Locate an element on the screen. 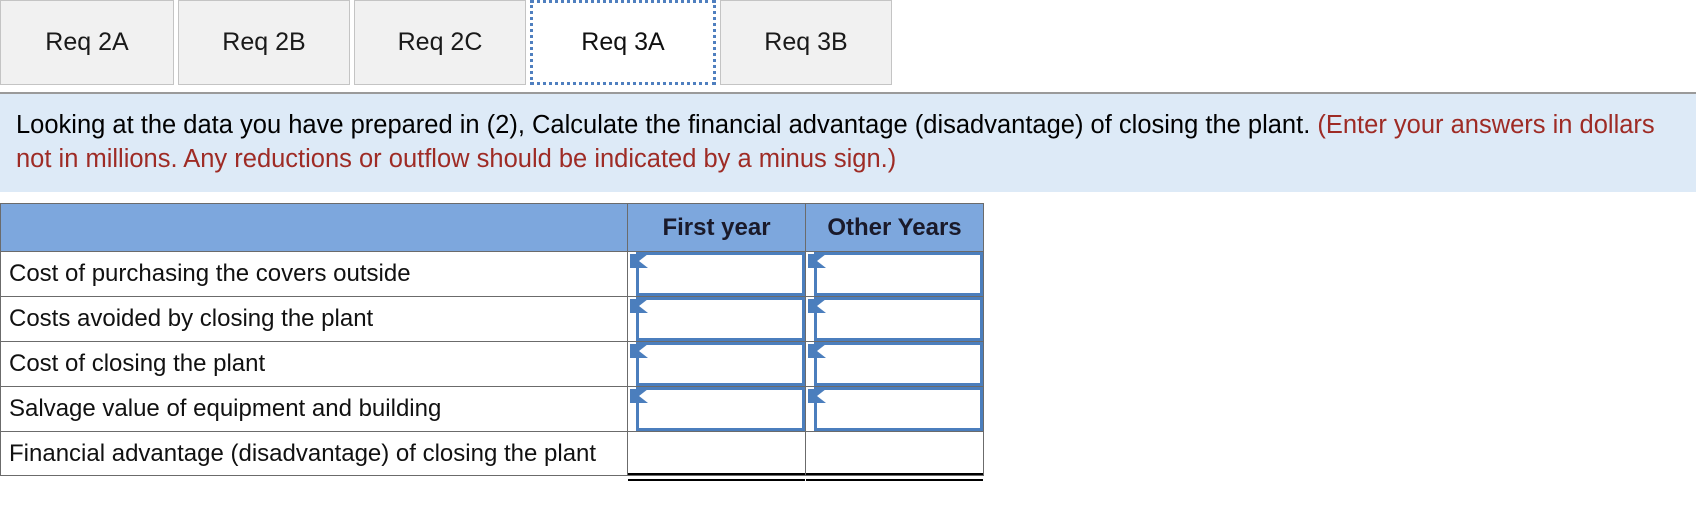 The width and height of the screenshot is (1696, 518). input-first-year-total is located at coordinates (716, 453).